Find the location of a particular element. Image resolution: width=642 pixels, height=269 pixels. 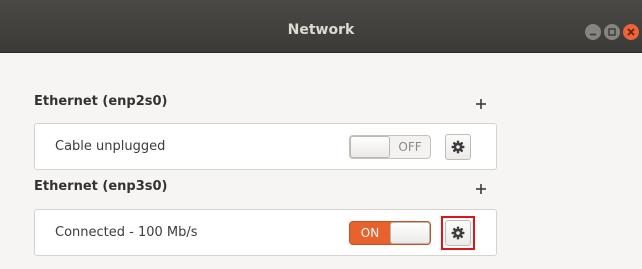

window-controls is located at coordinates (612, 32).